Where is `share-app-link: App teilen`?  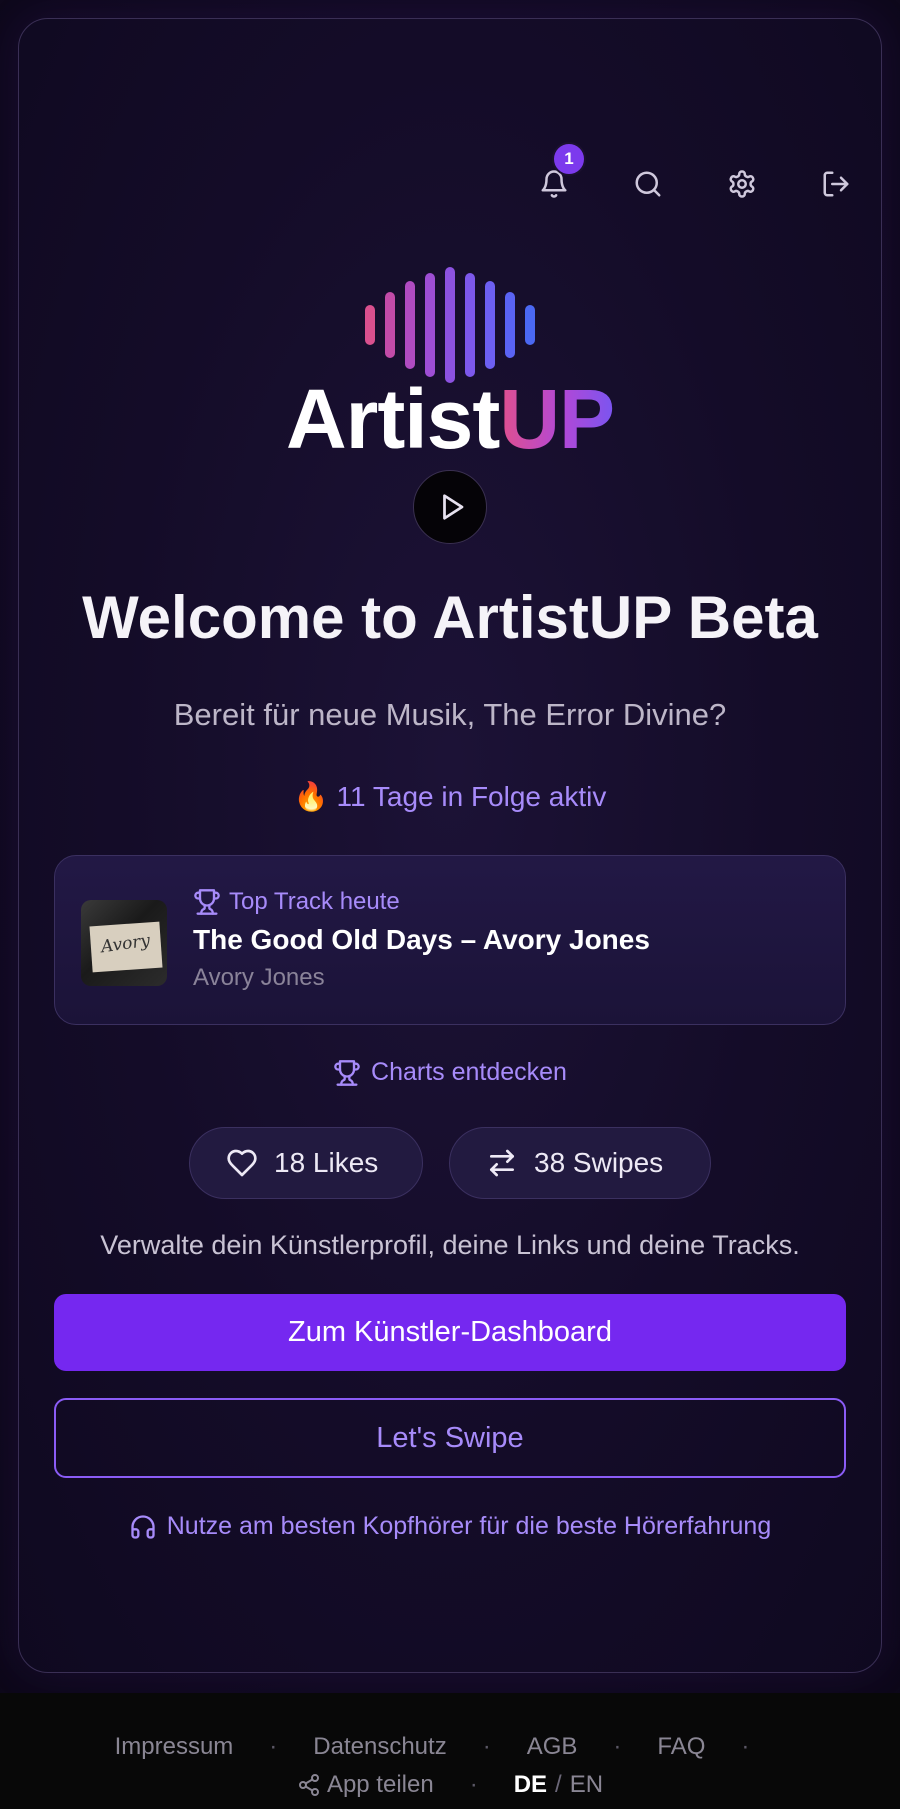 share-app-link: App teilen is located at coordinates (365, 1785).